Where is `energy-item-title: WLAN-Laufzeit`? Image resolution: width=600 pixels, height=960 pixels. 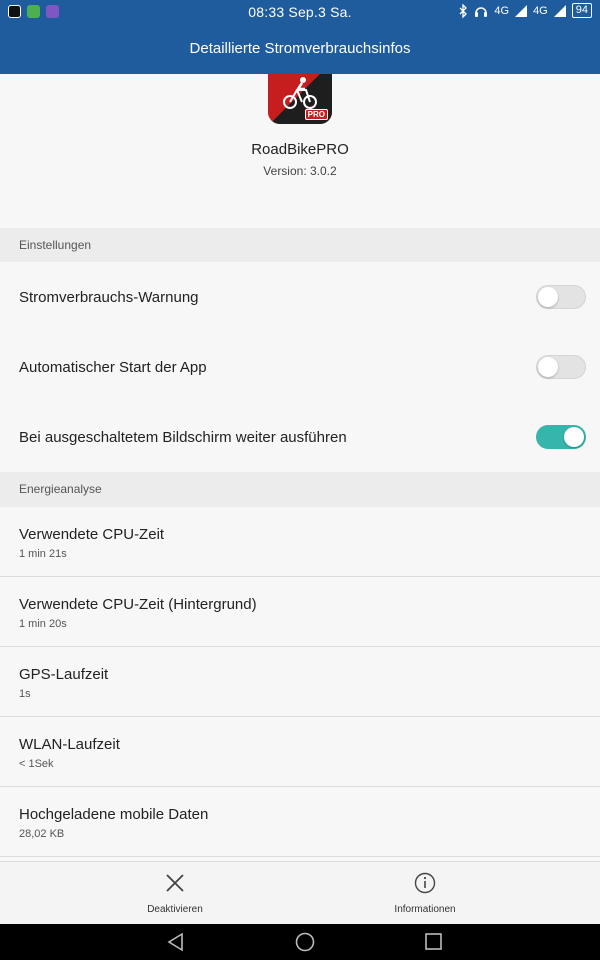
energy-item-title: WLAN-Laufzeit is located at coordinates (69, 744).